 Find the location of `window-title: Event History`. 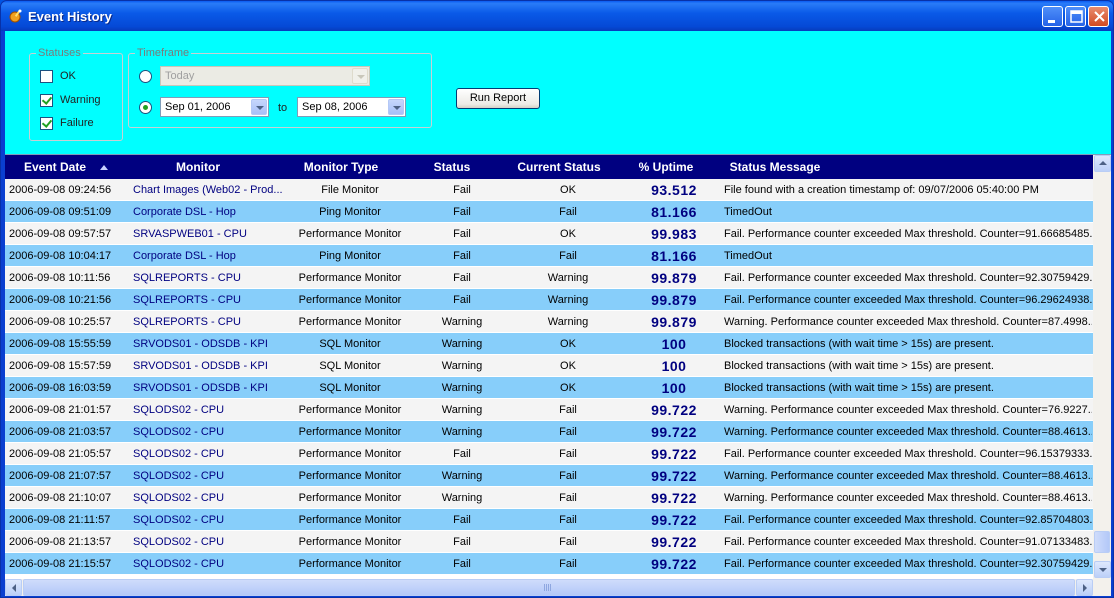

window-title: Event History is located at coordinates (70, 16).